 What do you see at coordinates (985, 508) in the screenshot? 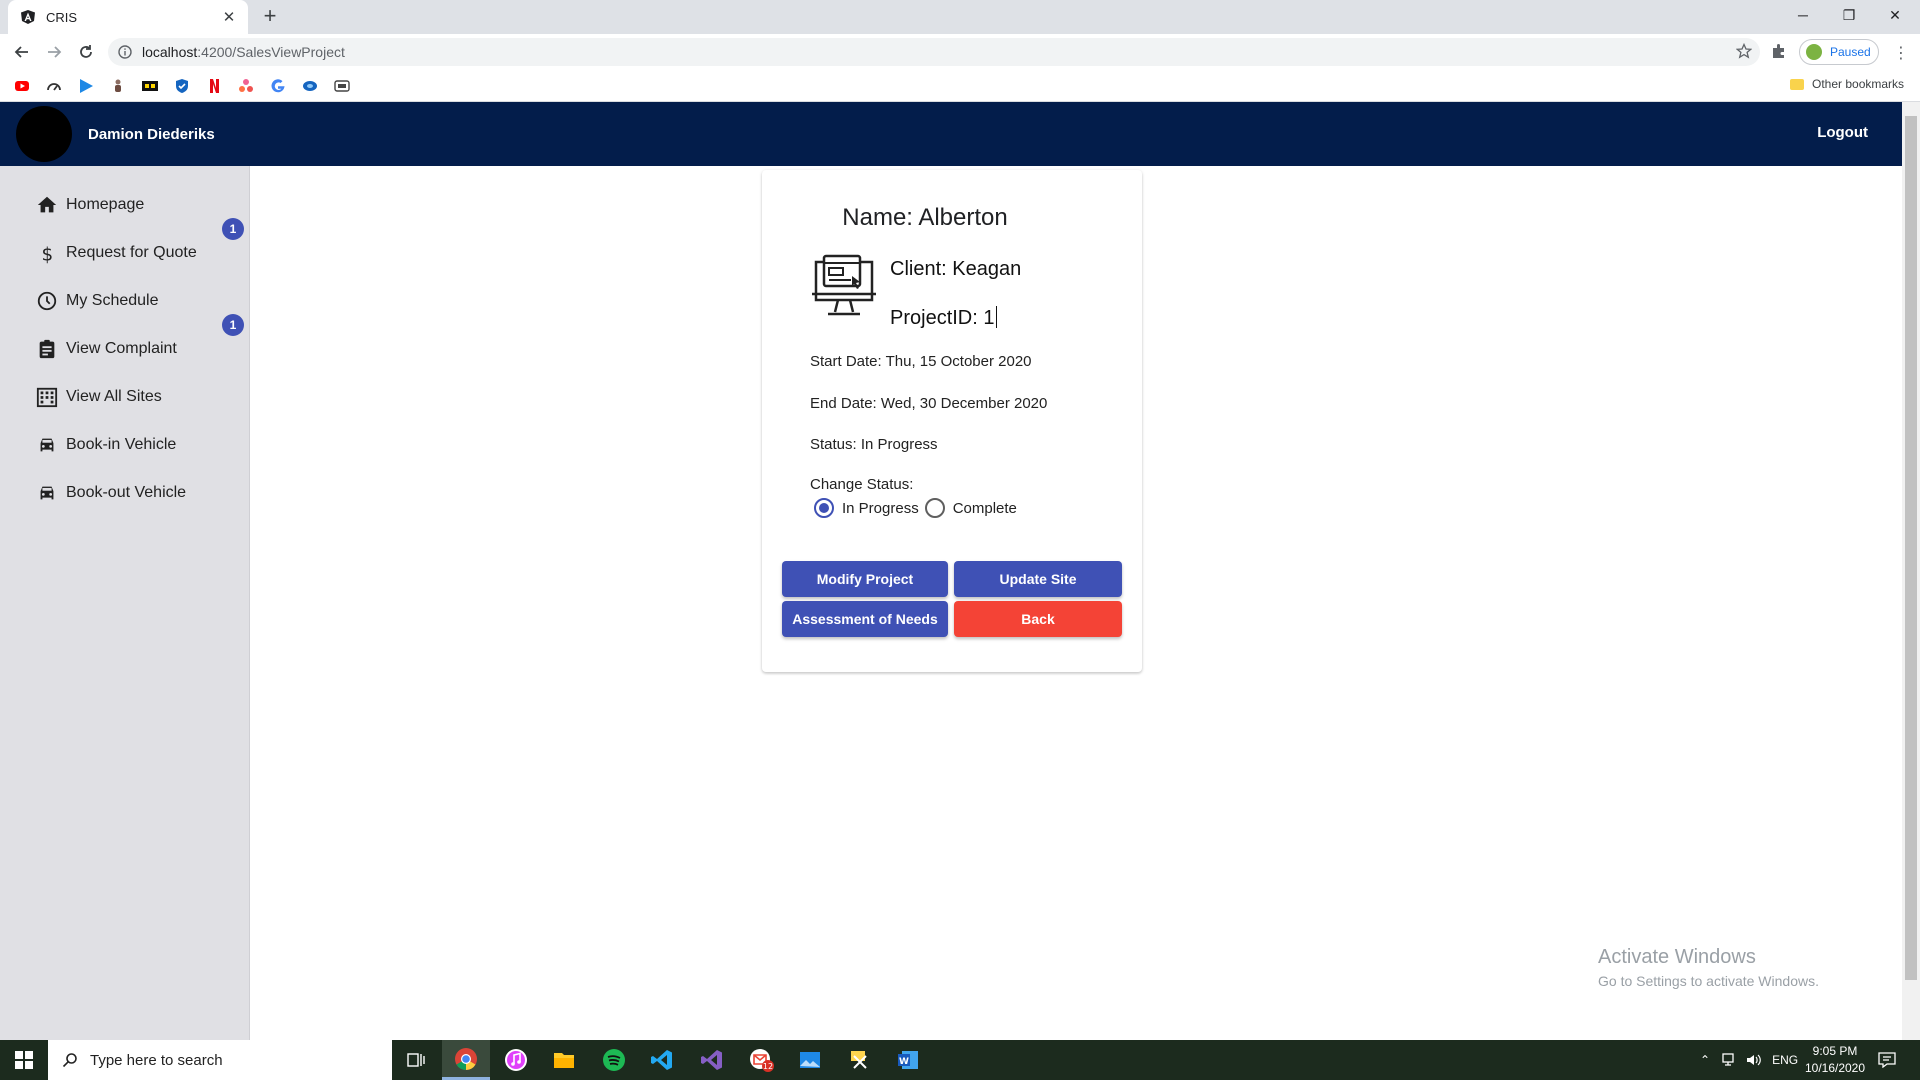
I see `radio-label-complete: Complete` at bounding box center [985, 508].